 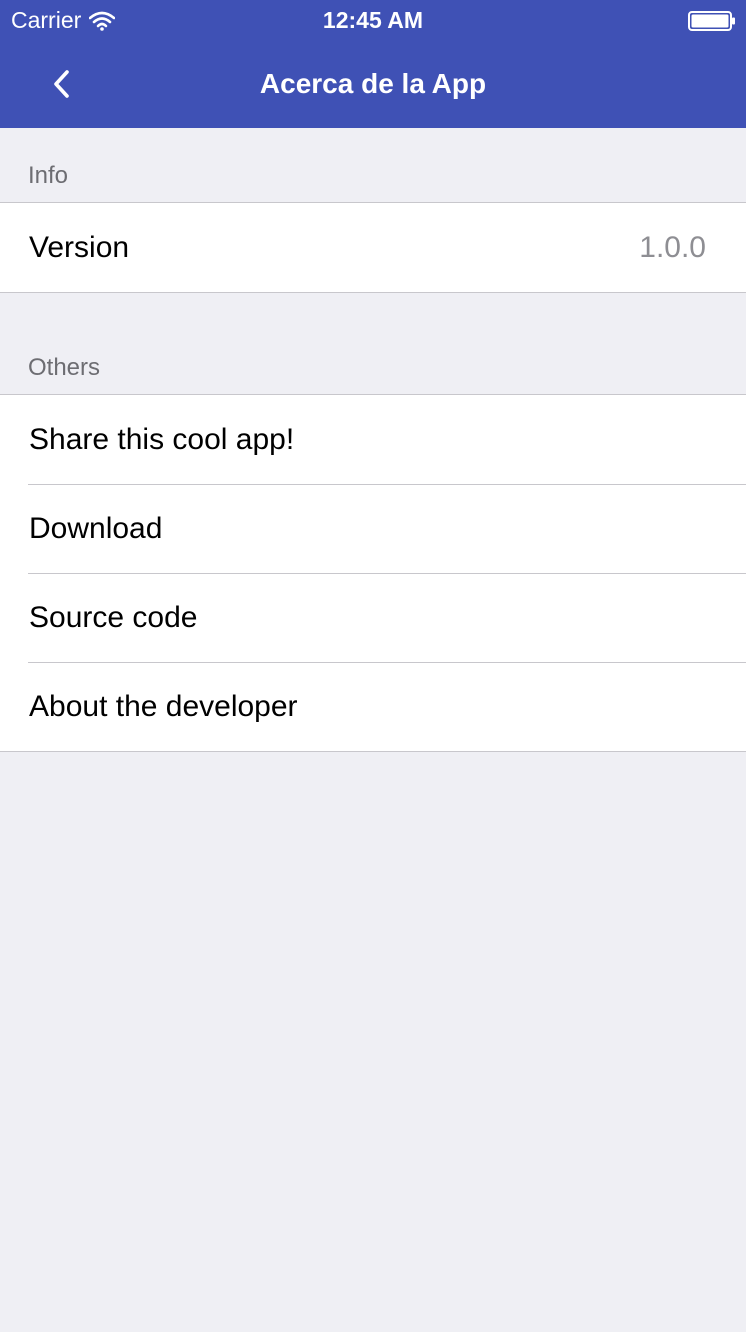 What do you see at coordinates (373, 706) in the screenshot?
I see `about-developer-row: About the developer` at bounding box center [373, 706].